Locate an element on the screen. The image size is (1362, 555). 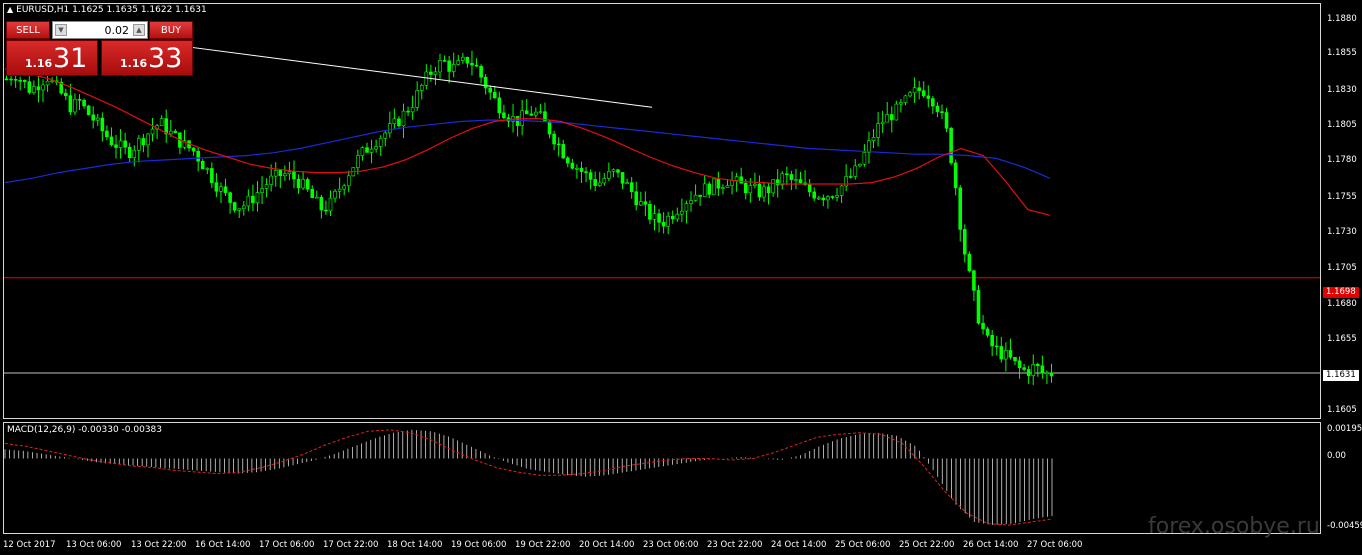
lot-size-input is located at coordinates (99, 30).